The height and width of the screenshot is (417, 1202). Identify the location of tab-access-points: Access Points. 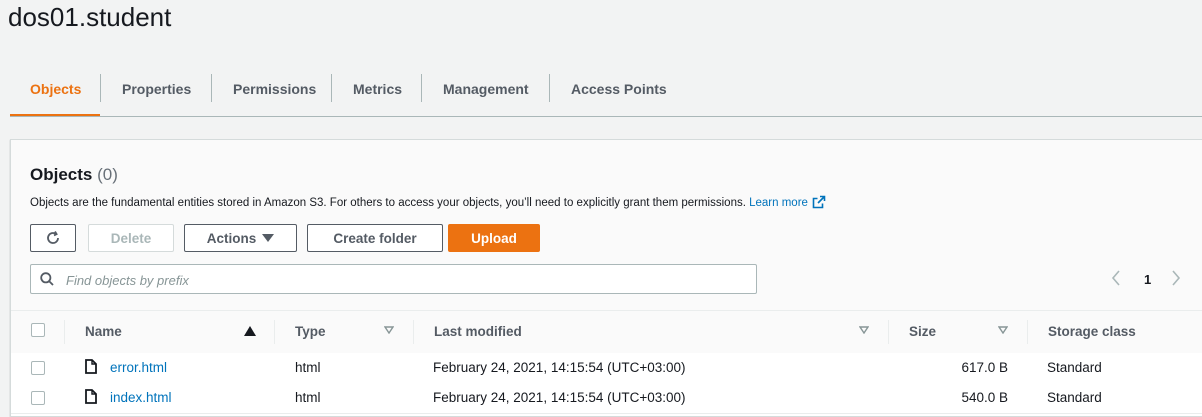
(619, 89).